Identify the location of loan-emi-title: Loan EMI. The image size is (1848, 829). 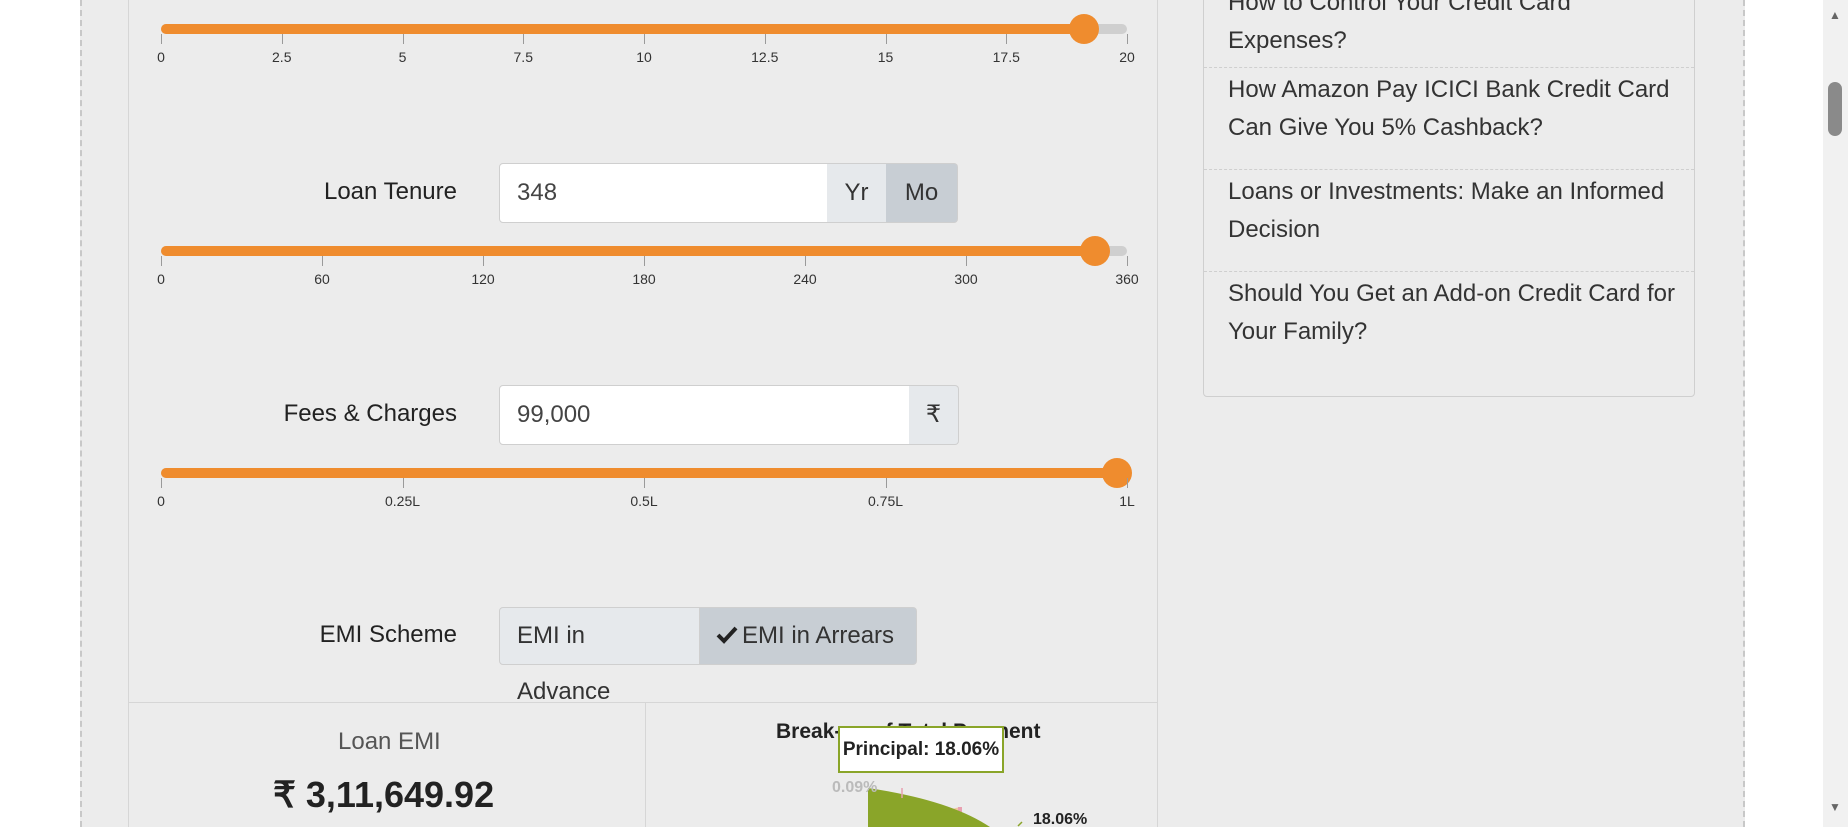
(389, 741).